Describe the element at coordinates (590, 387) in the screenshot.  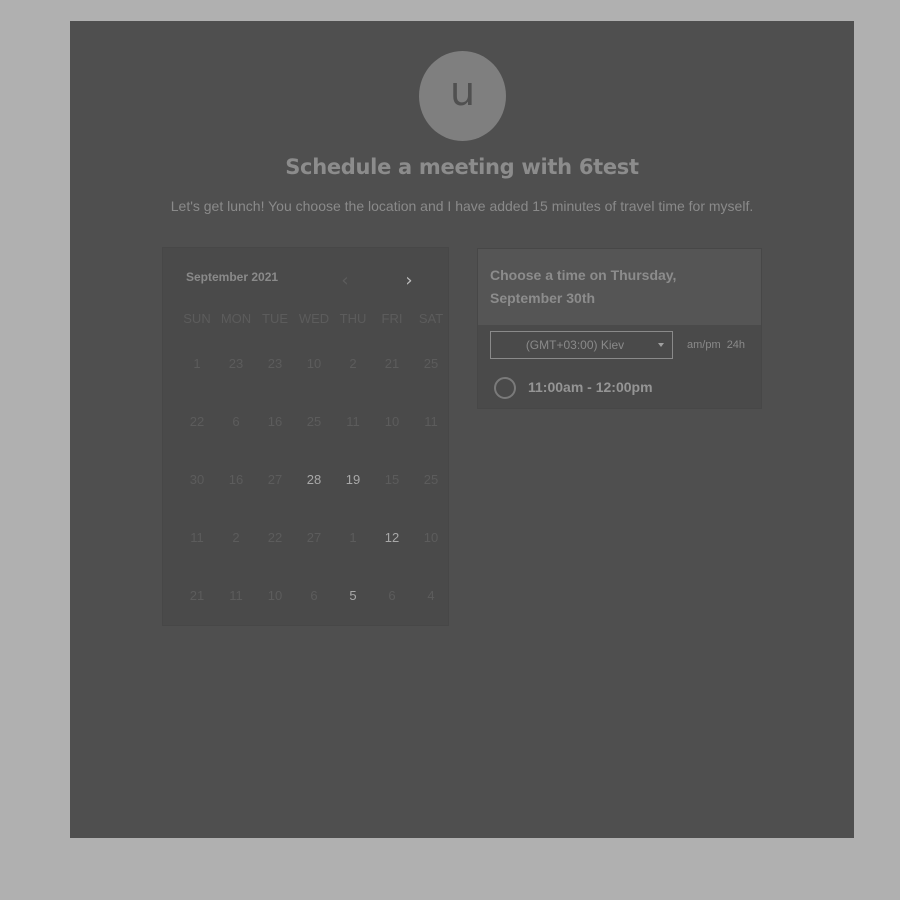
I see `time-slot-label: 11:00am - 12:00pm` at that location.